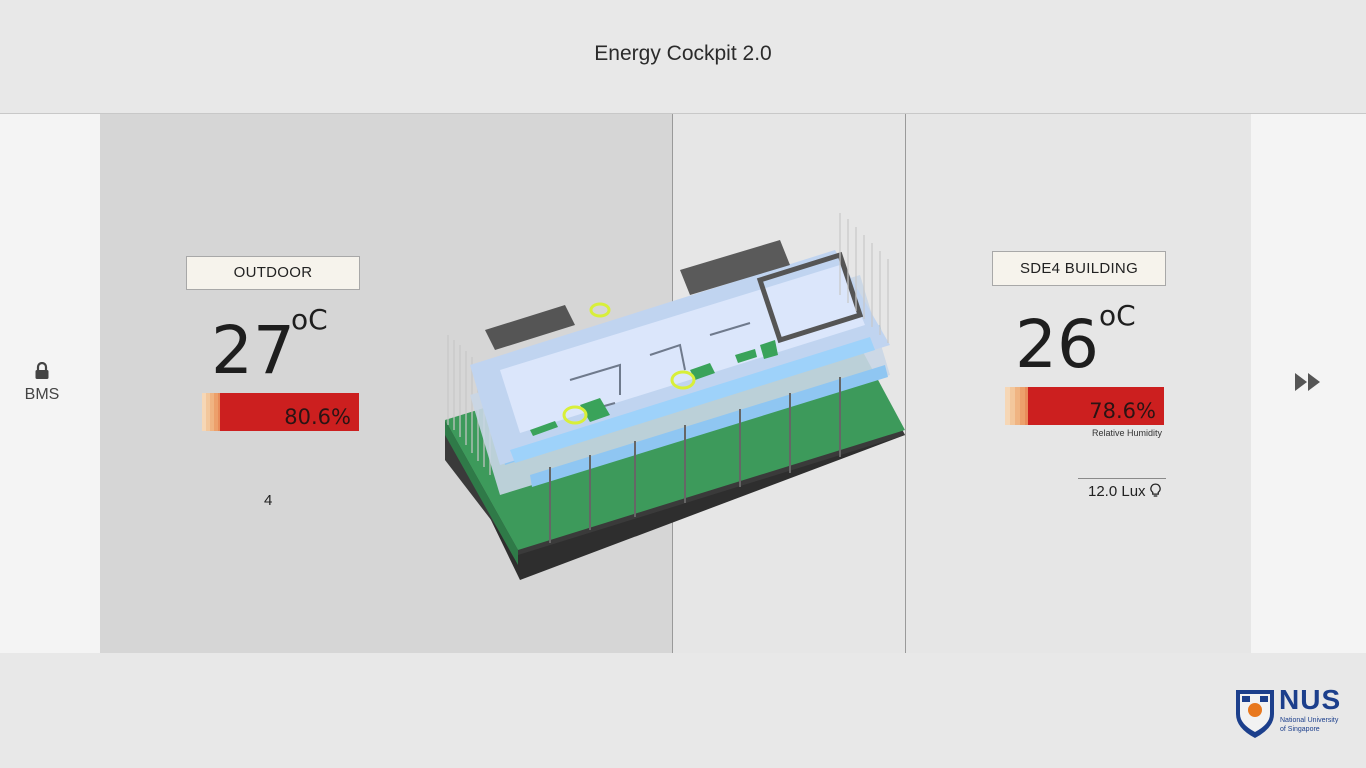 The image size is (1366, 768). I want to click on lux-reading: 12.0 Lux, so click(1124, 491).